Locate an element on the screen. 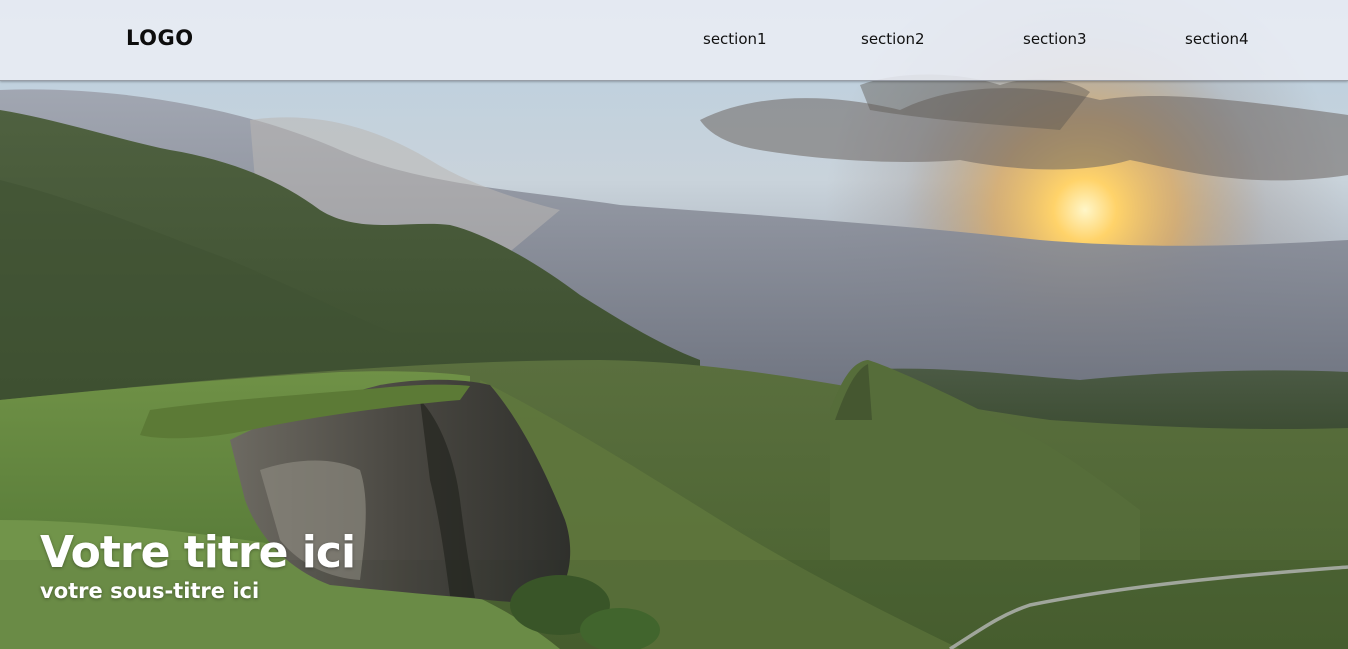  hero-text-block: Votre titre ici votre sous-titre ici is located at coordinates (198, 565).